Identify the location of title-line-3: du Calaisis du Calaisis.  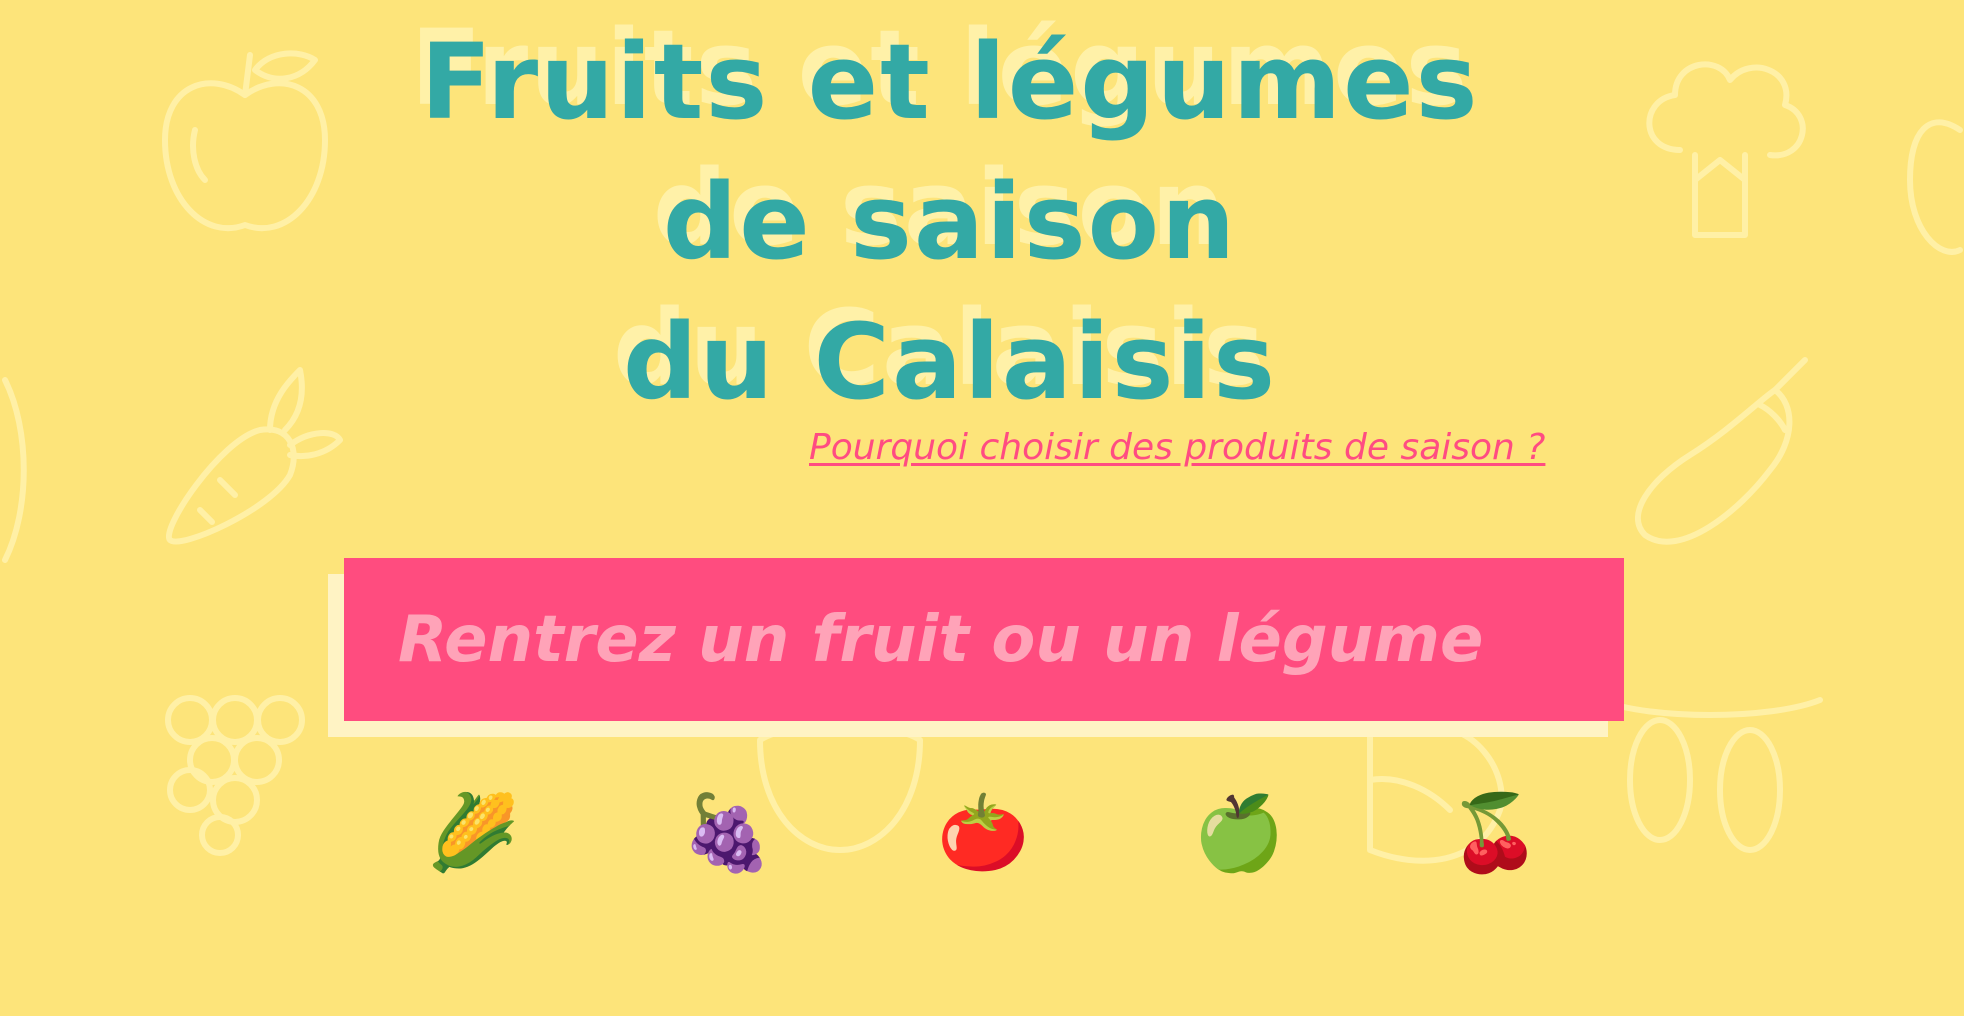
(950, 359).